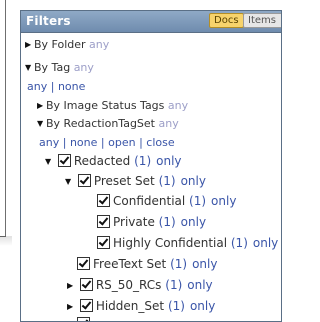 This screenshot has height=322, width=320. I want to click on folder-filter-row: ▶ By Folder any, so click(67, 45).